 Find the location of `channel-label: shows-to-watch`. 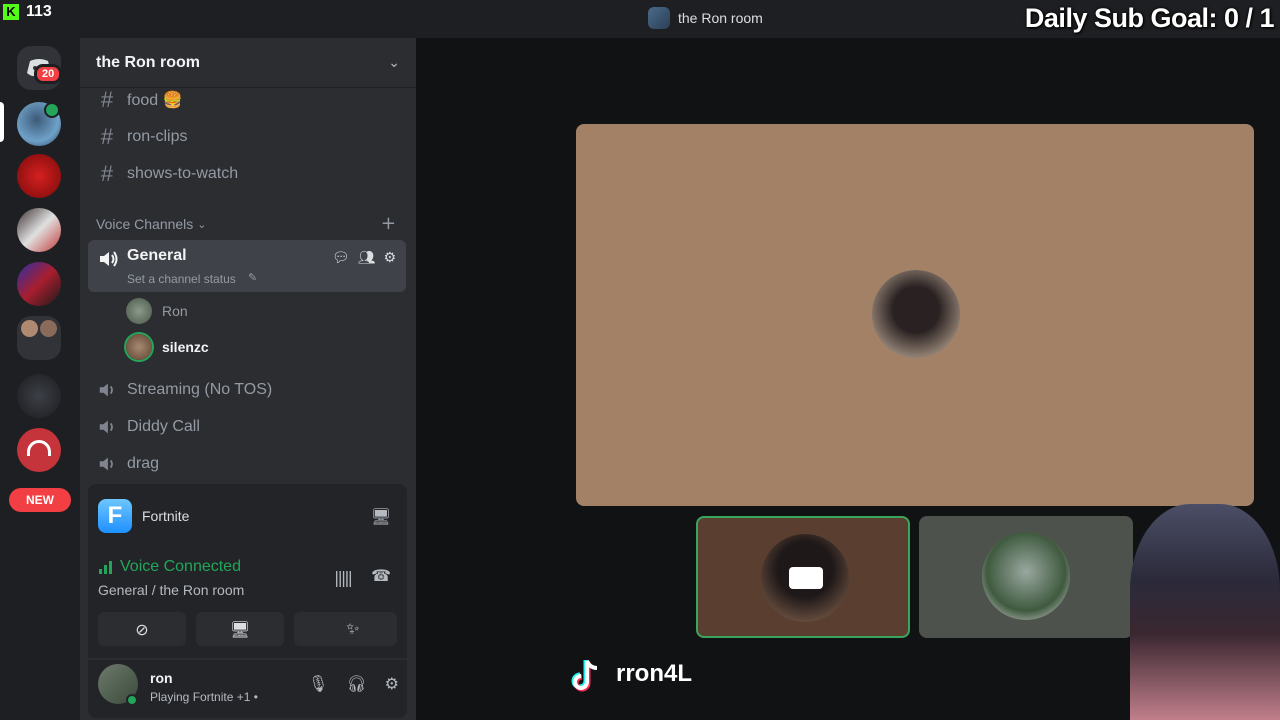

channel-label: shows-to-watch is located at coordinates (183, 173).